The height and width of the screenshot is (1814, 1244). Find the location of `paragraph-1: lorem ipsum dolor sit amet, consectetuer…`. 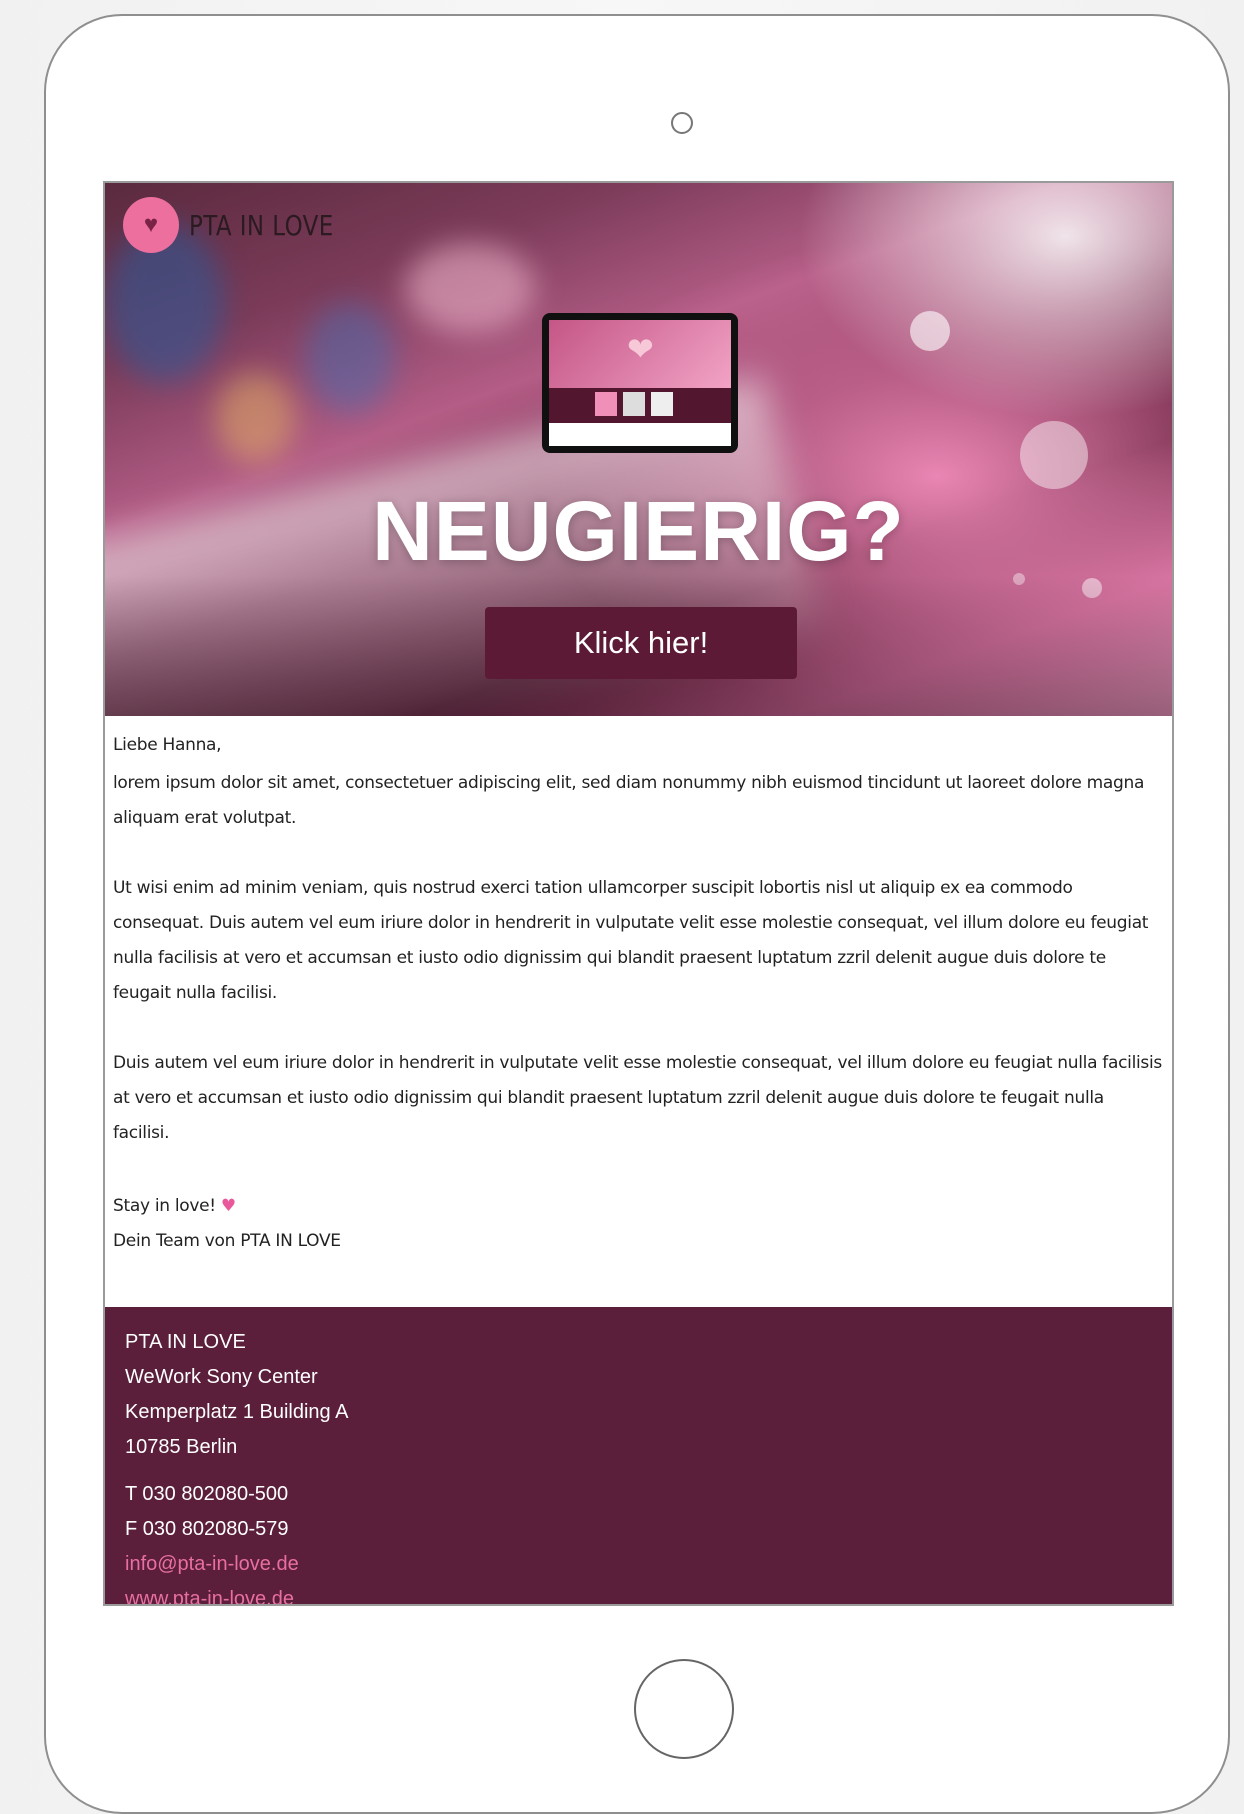

paragraph-1: lorem ipsum dolor sit amet, consectetuer… is located at coordinates (629, 800).